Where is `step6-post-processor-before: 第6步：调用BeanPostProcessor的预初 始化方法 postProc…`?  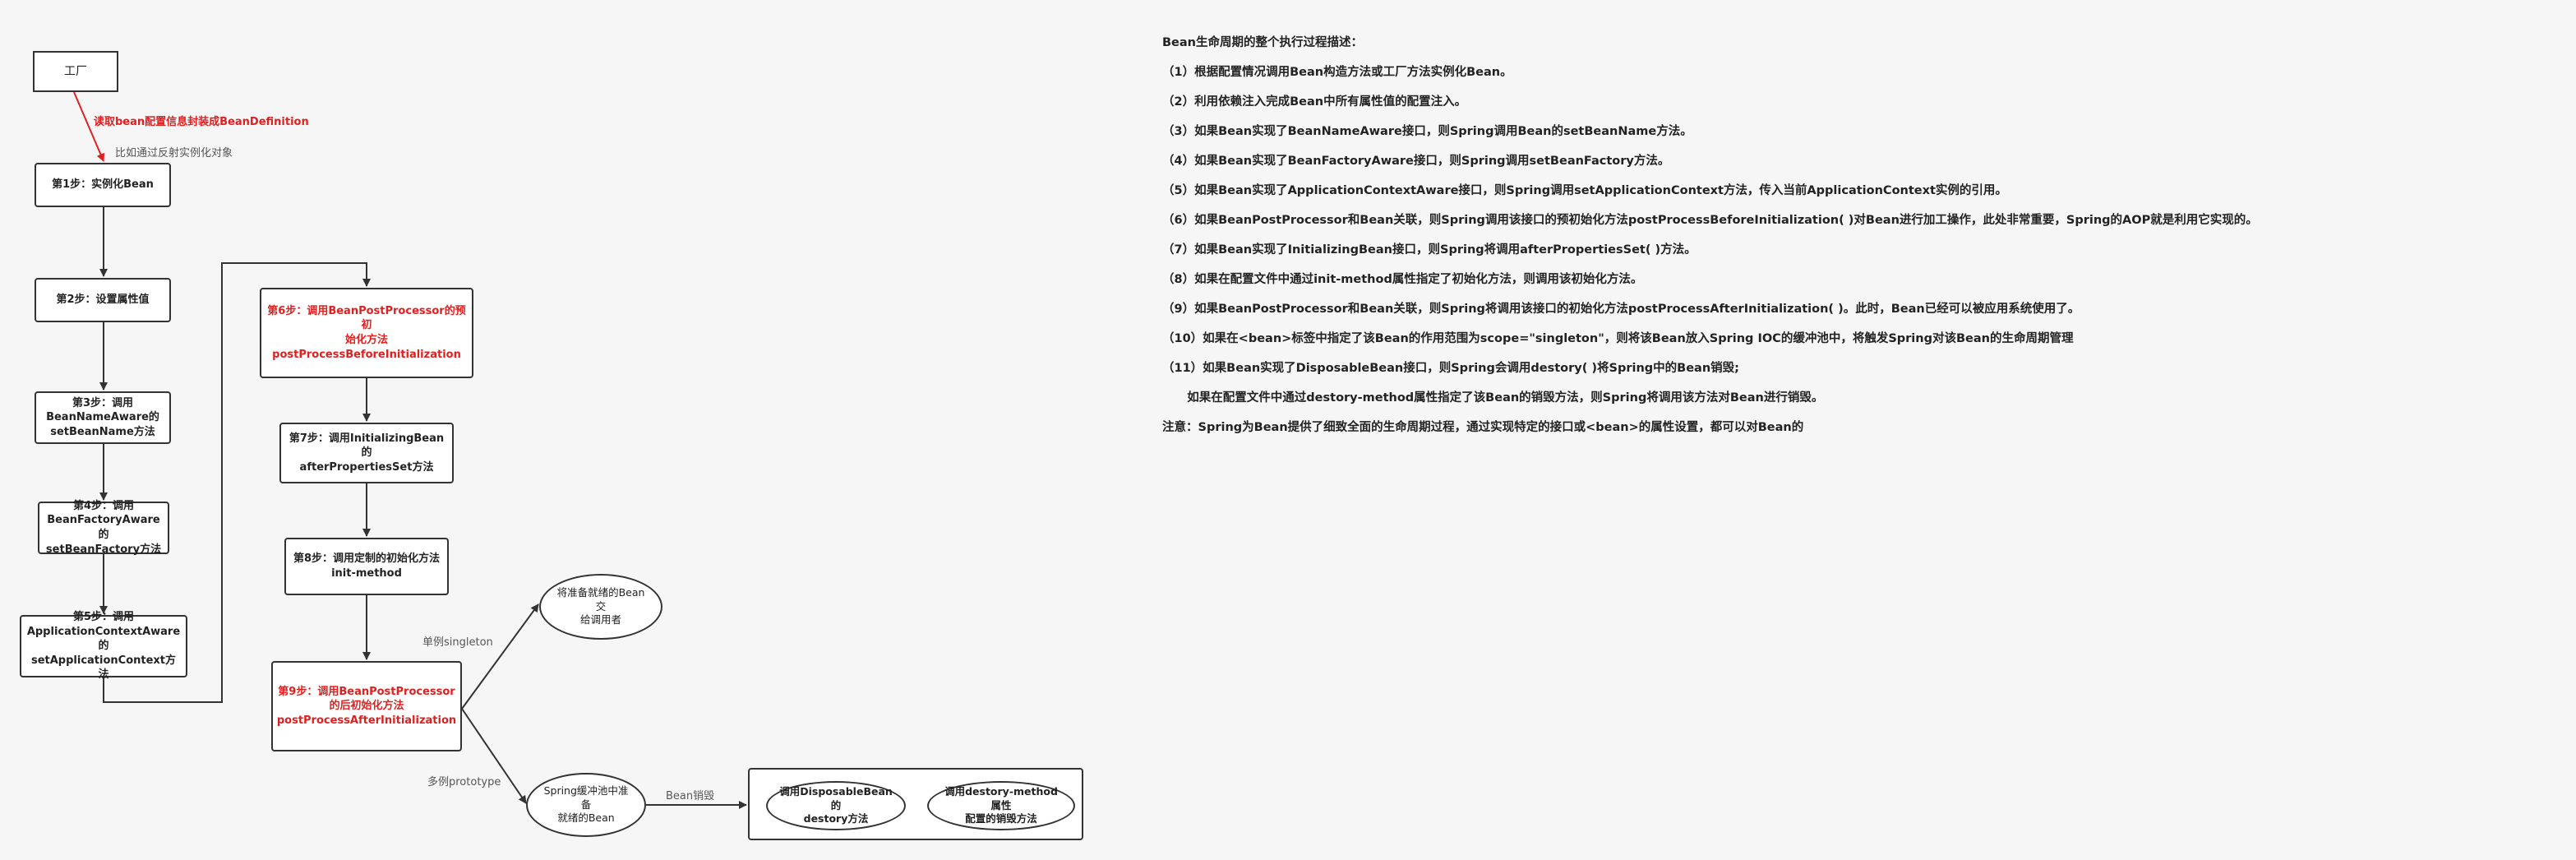
step6-post-processor-before: 第6步：调用BeanPostProcessor的预初 始化方法 postProc… is located at coordinates (367, 333).